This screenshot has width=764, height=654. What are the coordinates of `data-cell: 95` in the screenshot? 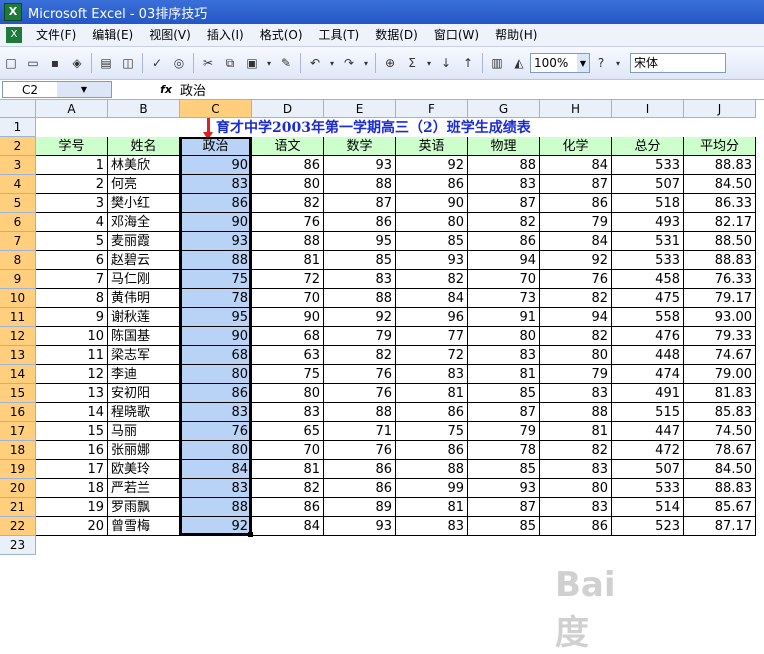 It's located at (216, 317).